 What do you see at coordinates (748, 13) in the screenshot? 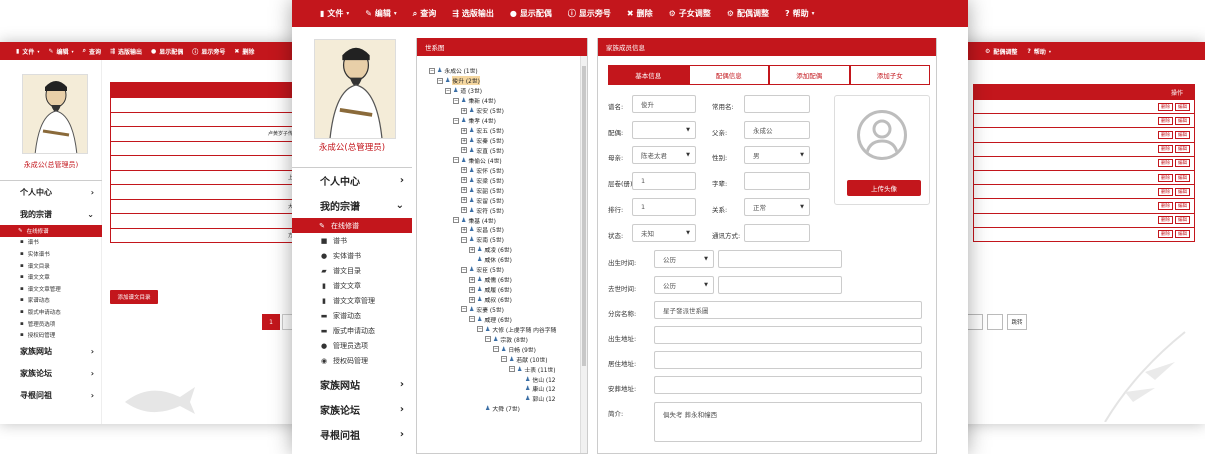
I see `nav-item-8: ⚙ 配偶调整` at bounding box center [748, 13].